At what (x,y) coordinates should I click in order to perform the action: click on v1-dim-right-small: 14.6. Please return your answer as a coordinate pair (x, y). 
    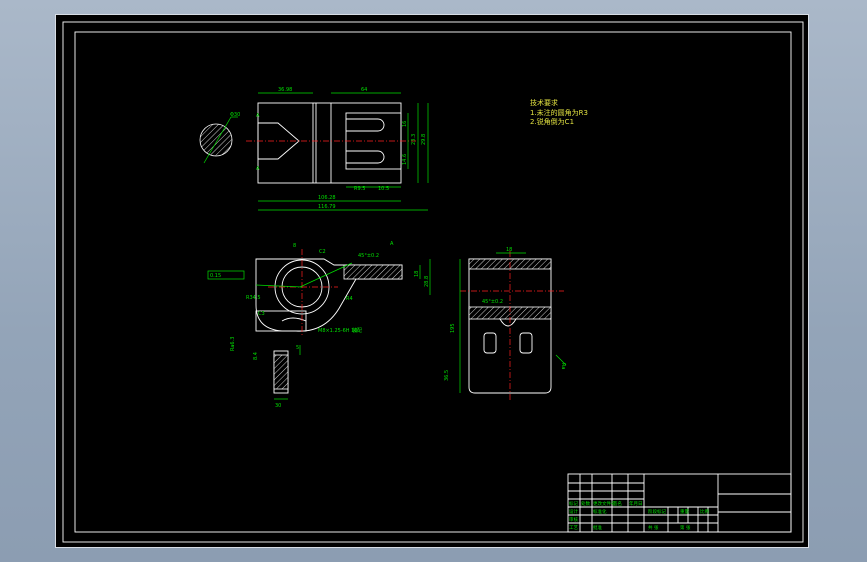
    Looking at the image, I should click on (405, 159).